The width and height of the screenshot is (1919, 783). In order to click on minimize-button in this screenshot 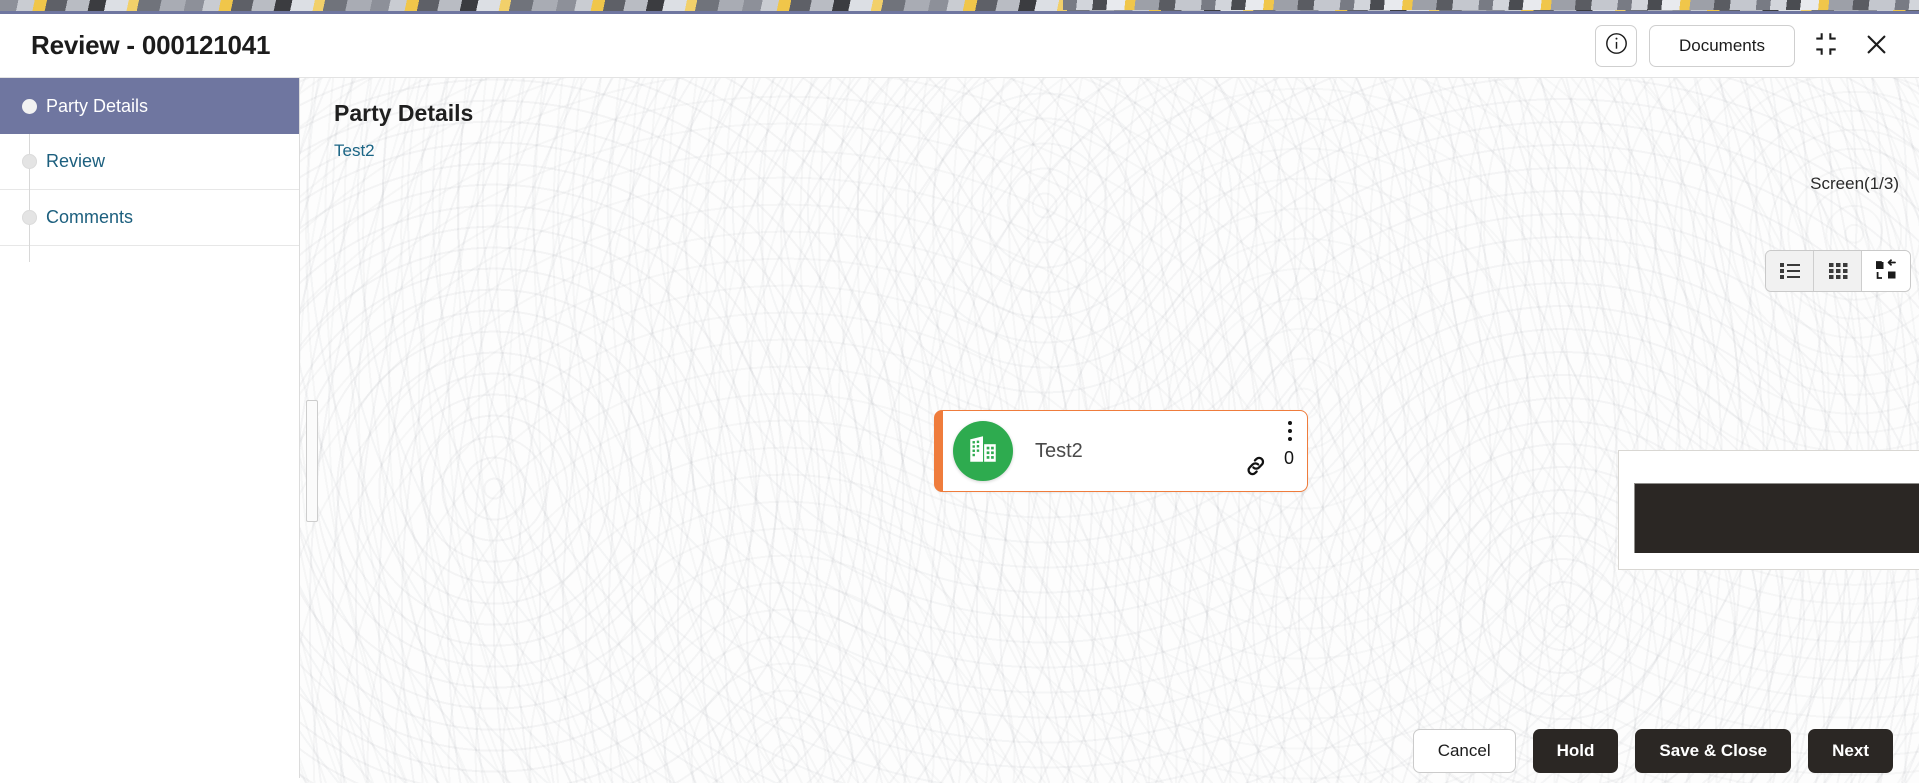, I will do `click(1826, 46)`.